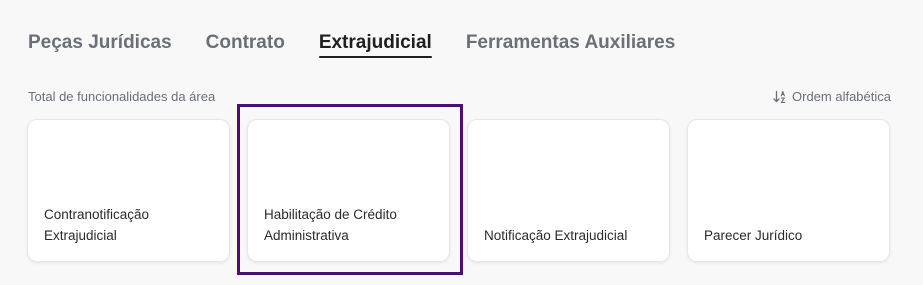 The height and width of the screenshot is (285, 923). What do you see at coordinates (100, 43) in the screenshot?
I see `tab-pecas-juridicas: Peças Jurídicas` at bounding box center [100, 43].